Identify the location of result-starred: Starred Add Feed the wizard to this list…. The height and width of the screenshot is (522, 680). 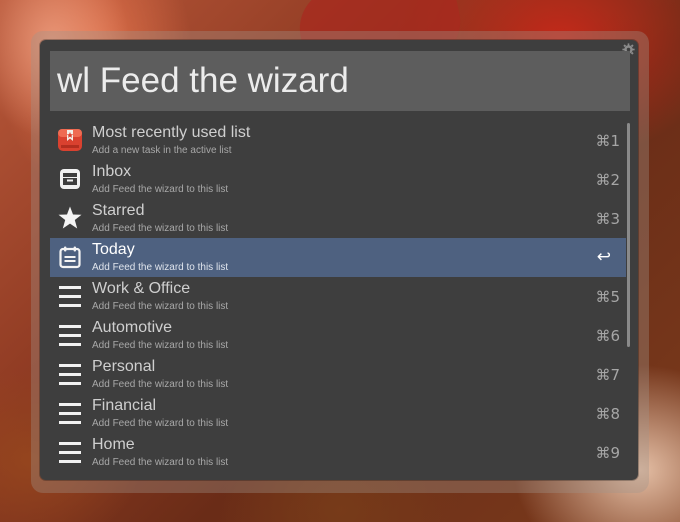
(338, 218).